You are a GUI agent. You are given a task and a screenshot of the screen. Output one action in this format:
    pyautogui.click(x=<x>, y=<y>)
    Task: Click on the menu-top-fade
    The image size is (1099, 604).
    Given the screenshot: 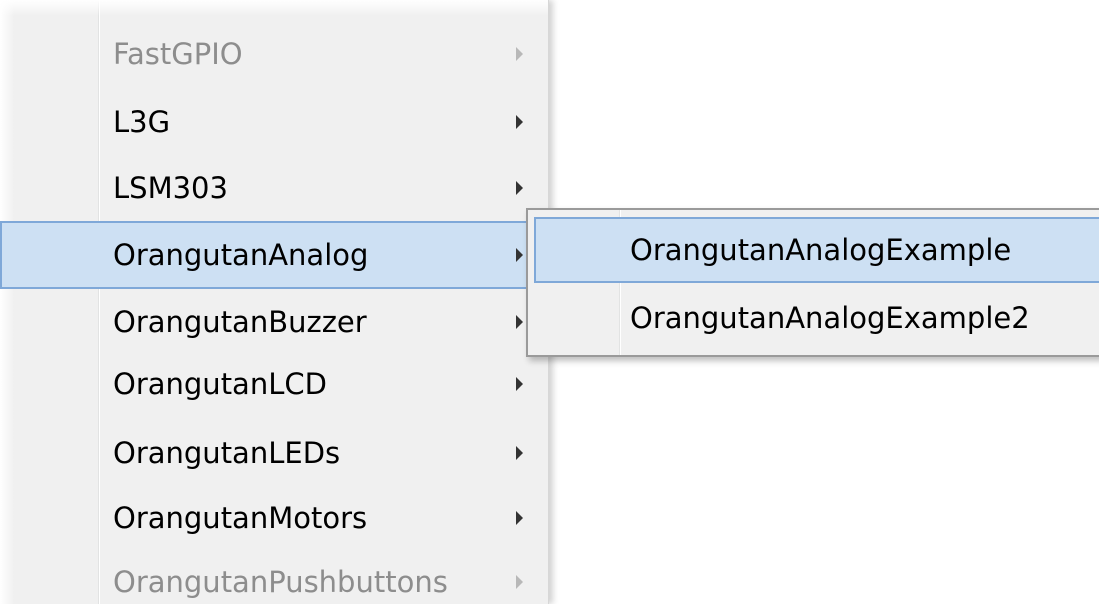 What is the action you would take?
    pyautogui.click(x=274, y=8)
    